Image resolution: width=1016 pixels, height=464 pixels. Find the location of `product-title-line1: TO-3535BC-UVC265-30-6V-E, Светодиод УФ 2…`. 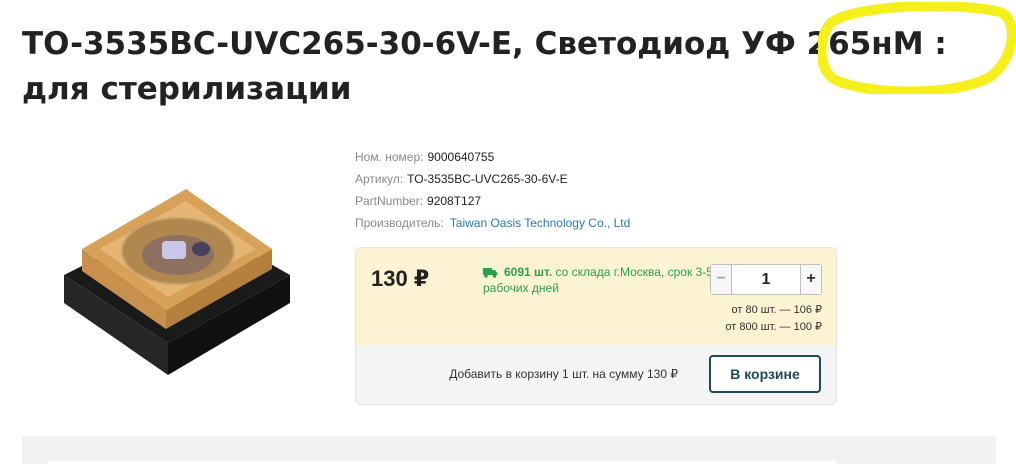

product-title-line1: TO-3535BC-UVC265-30-6V-E, Светодиод УФ 2… is located at coordinates (473, 44).